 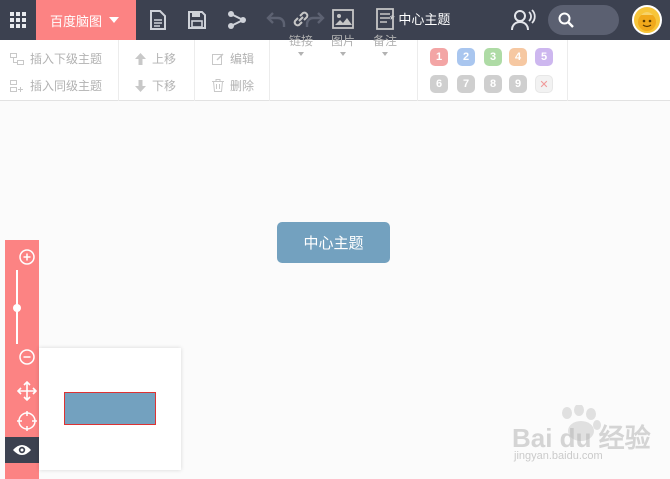 I want to click on image-button: 图片, so click(x=343, y=32).